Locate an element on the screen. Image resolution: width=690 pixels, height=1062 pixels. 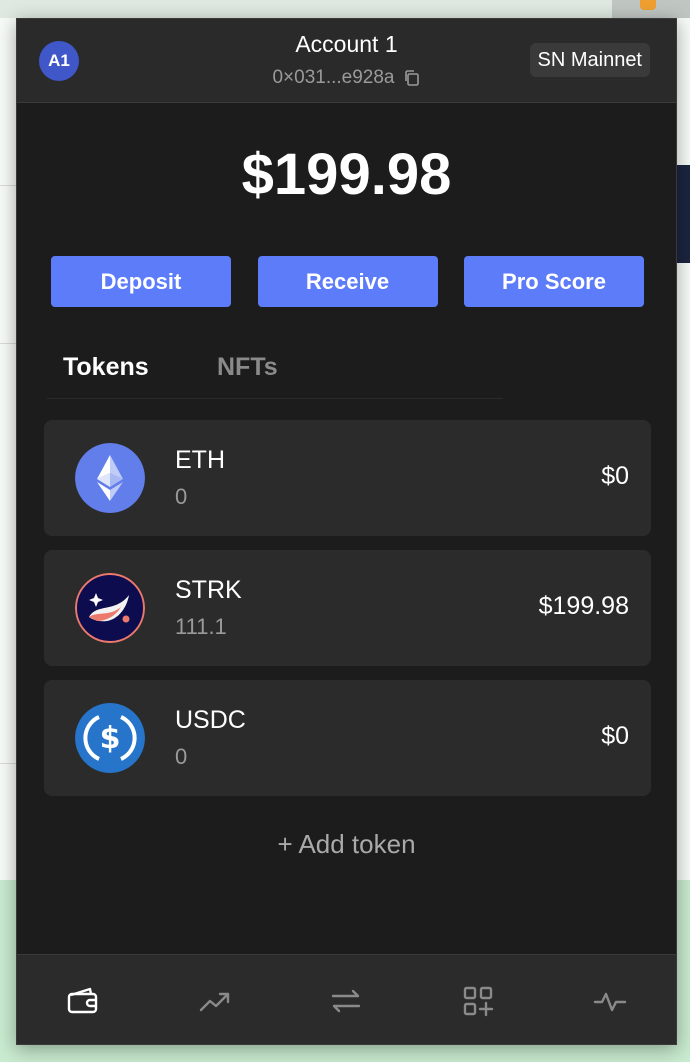
token-value: $199.98 is located at coordinates (583, 606).